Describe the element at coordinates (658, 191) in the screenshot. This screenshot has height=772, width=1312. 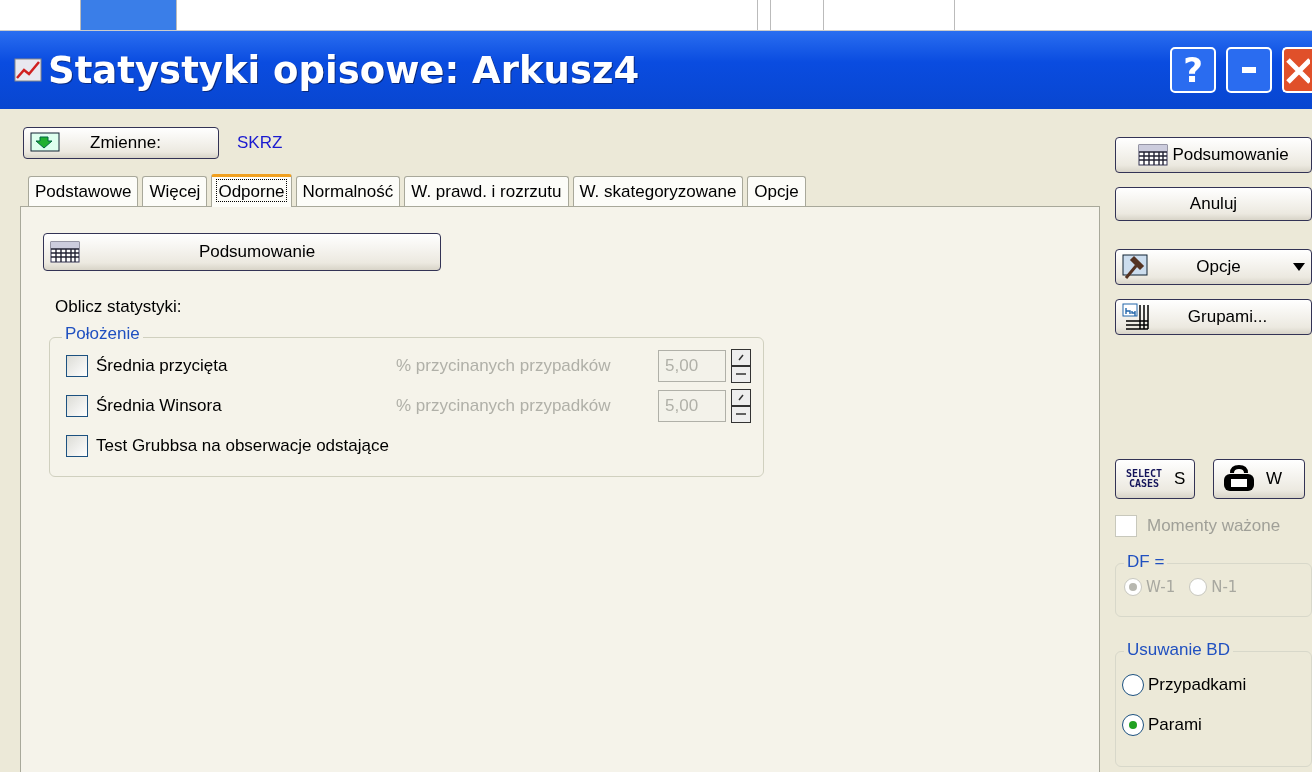
I see `tab: W. skategoryzowane` at that location.